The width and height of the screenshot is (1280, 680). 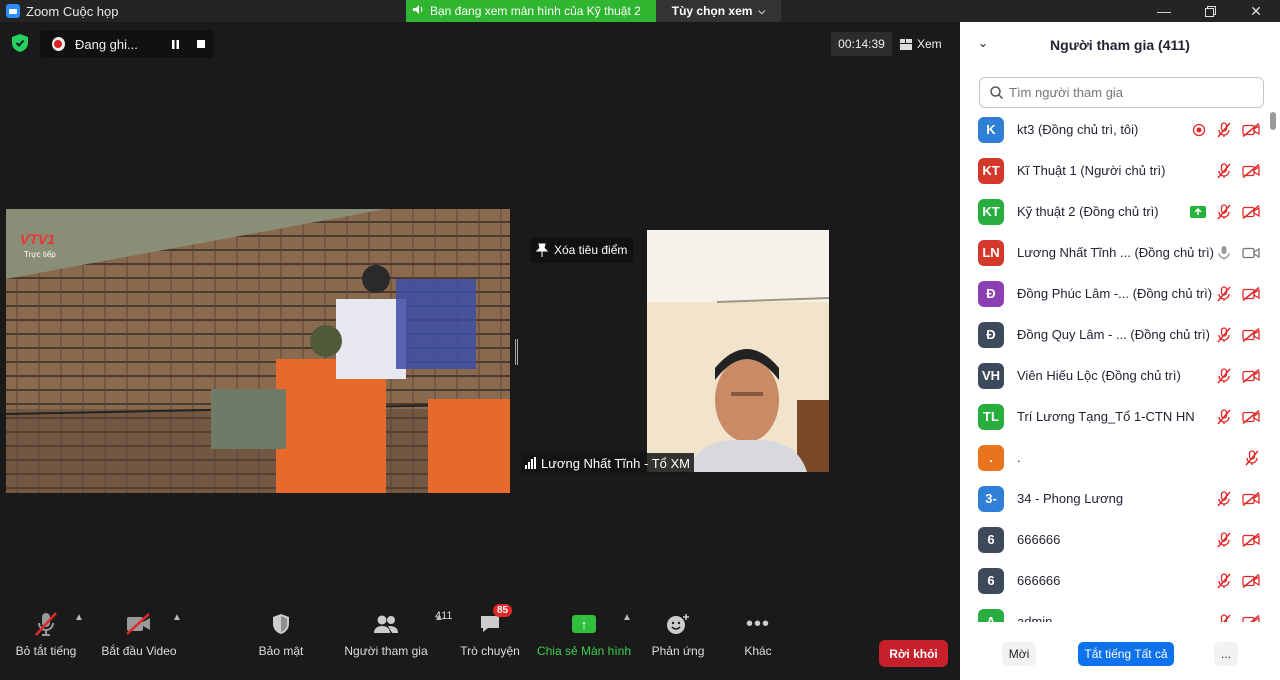 I want to click on security-button: Bảo mật, so click(x=281, y=633).